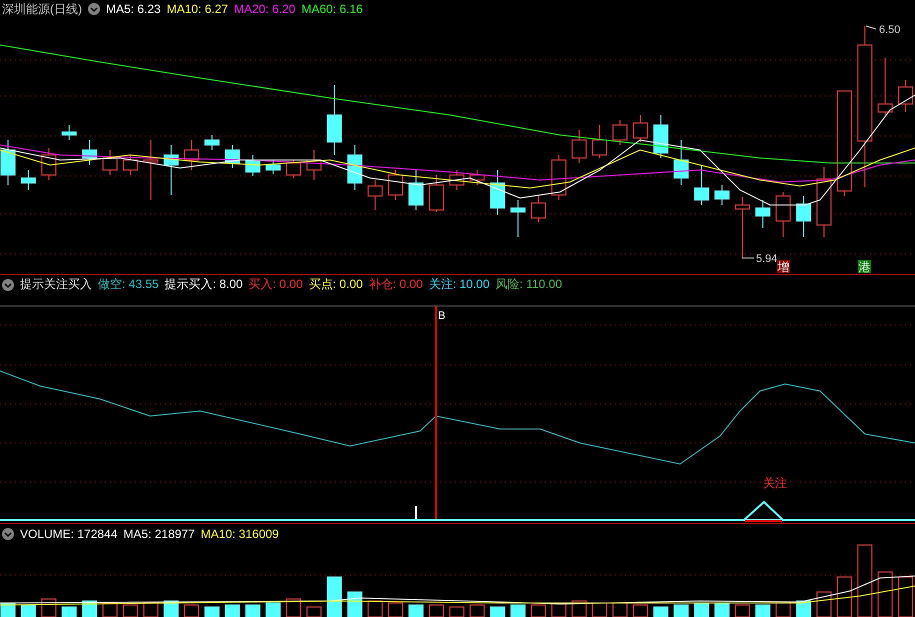 Image resolution: width=915 pixels, height=617 pixels. I want to click on legend-value: 买点: 0.00, so click(335, 284).